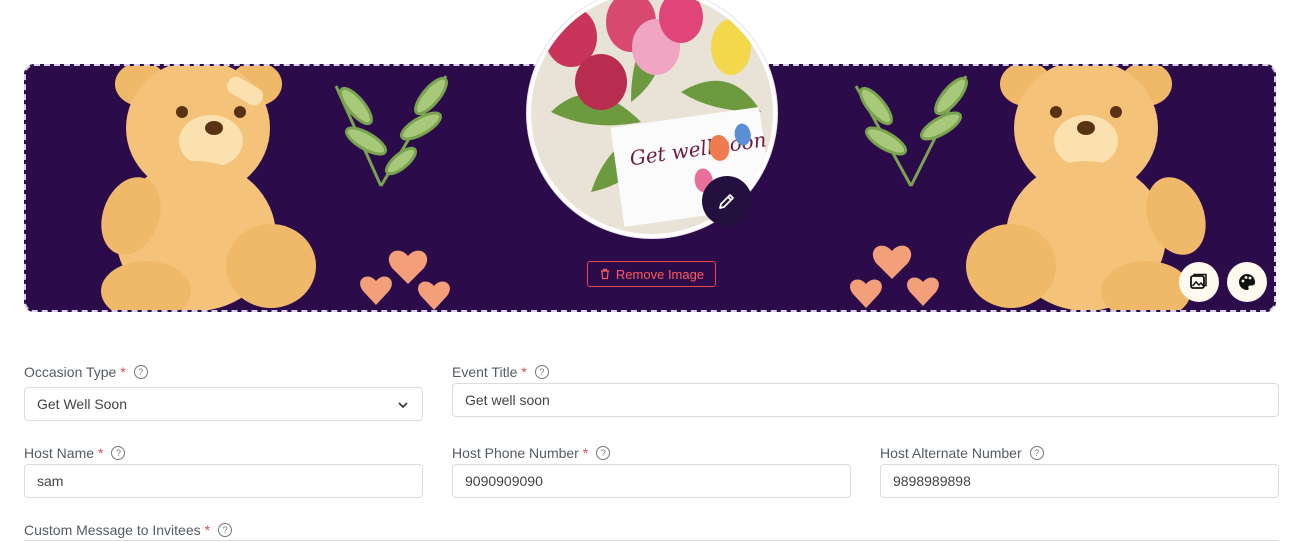  What do you see at coordinates (651, 540) in the screenshot?
I see `custom-message-textarea-edge` at bounding box center [651, 540].